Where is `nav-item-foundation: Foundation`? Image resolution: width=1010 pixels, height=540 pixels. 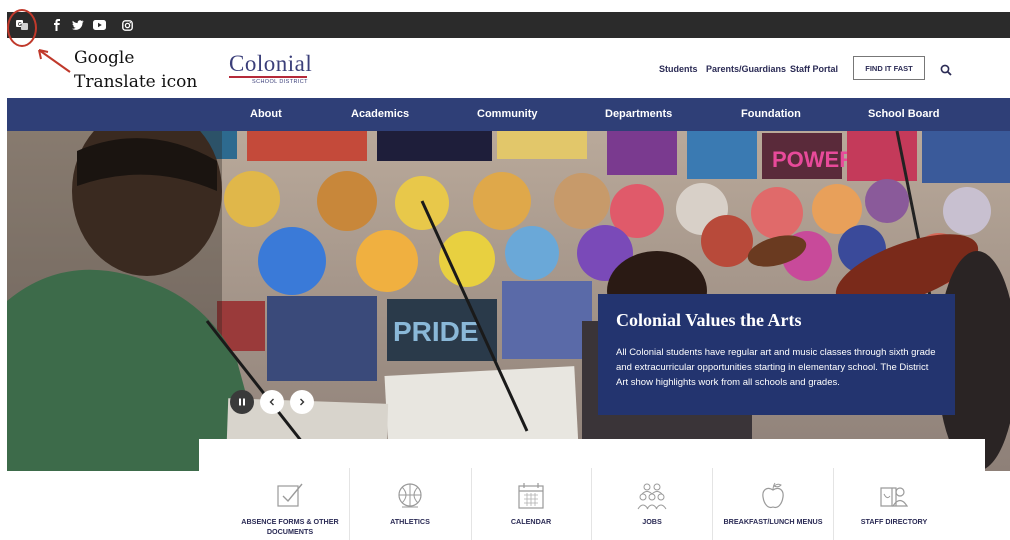
nav-item-foundation: Foundation is located at coordinates (771, 114).